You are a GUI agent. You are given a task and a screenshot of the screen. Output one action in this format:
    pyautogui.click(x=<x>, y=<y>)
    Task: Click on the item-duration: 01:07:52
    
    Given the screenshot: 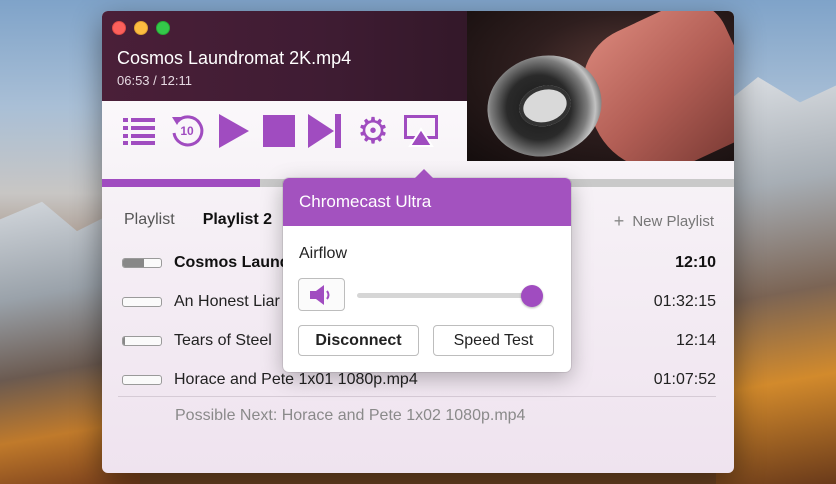 What is the action you would take?
    pyautogui.click(x=684, y=379)
    